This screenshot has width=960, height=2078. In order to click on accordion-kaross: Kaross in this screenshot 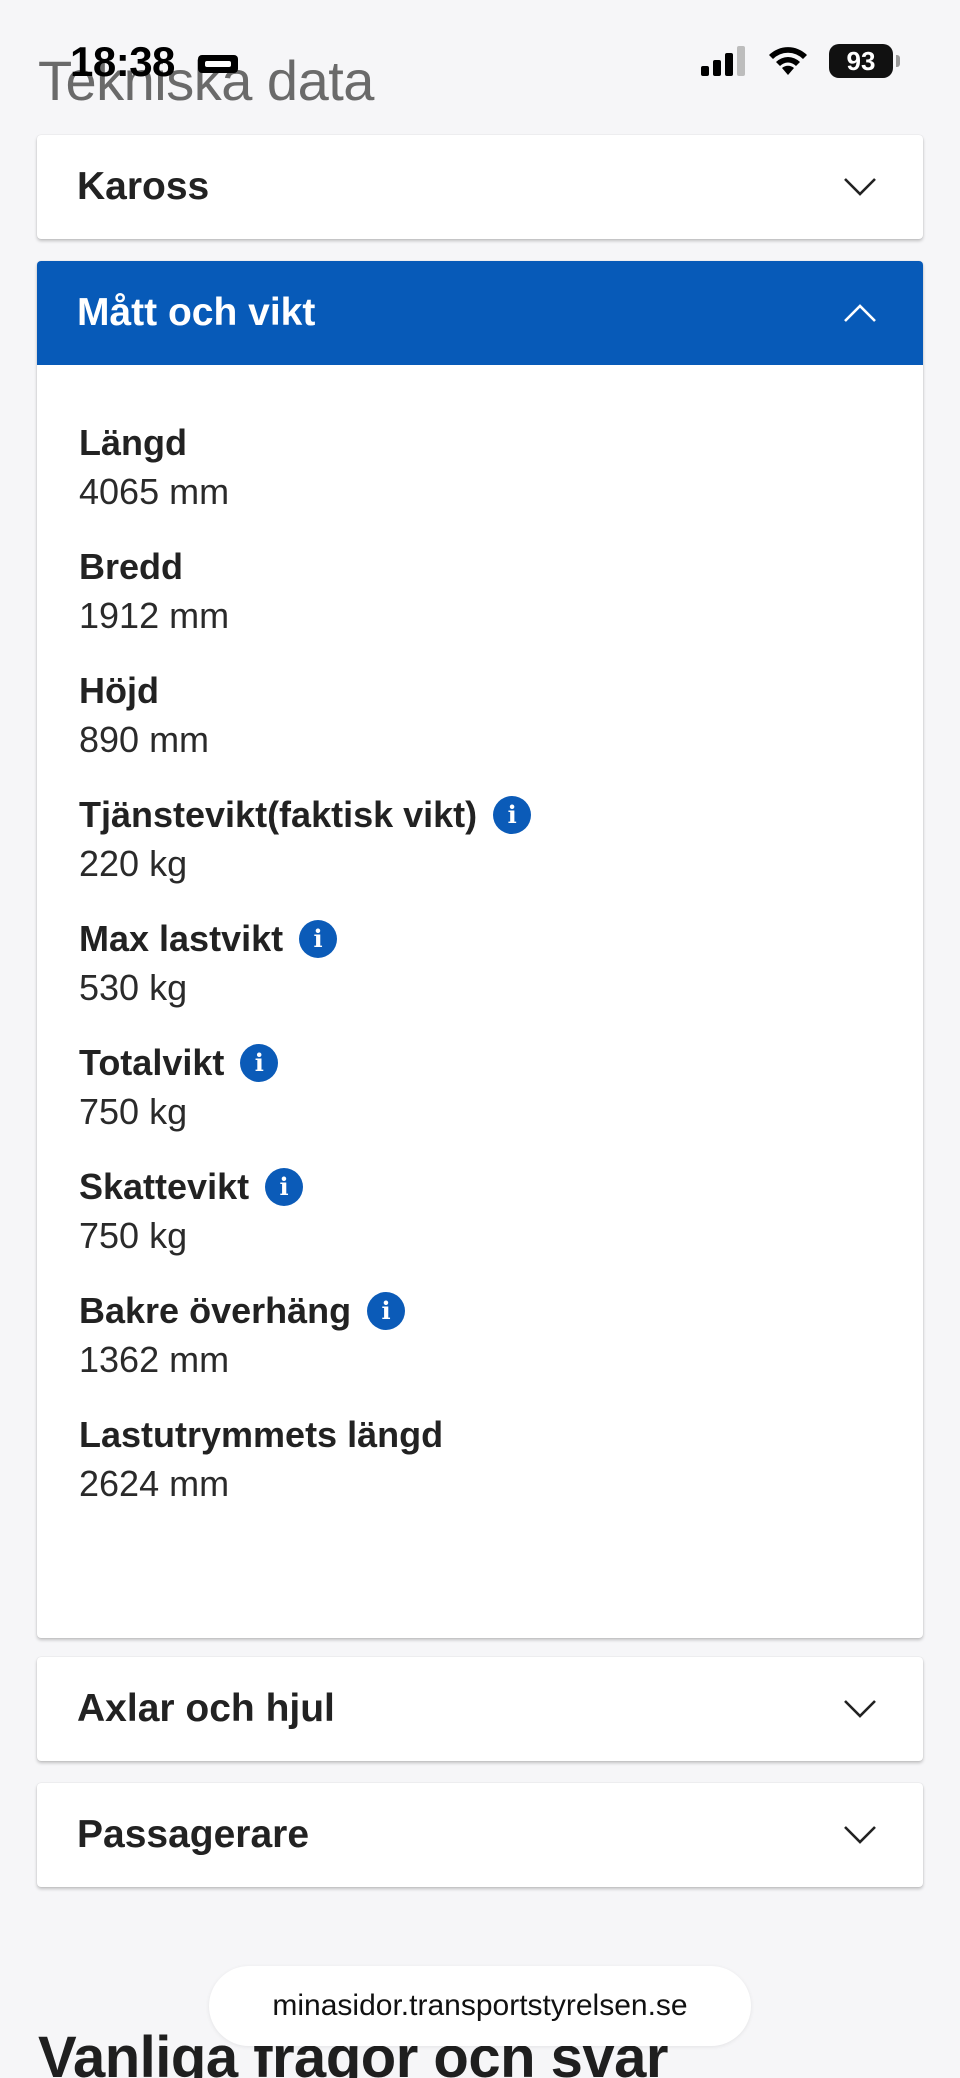, I will do `click(480, 187)`.